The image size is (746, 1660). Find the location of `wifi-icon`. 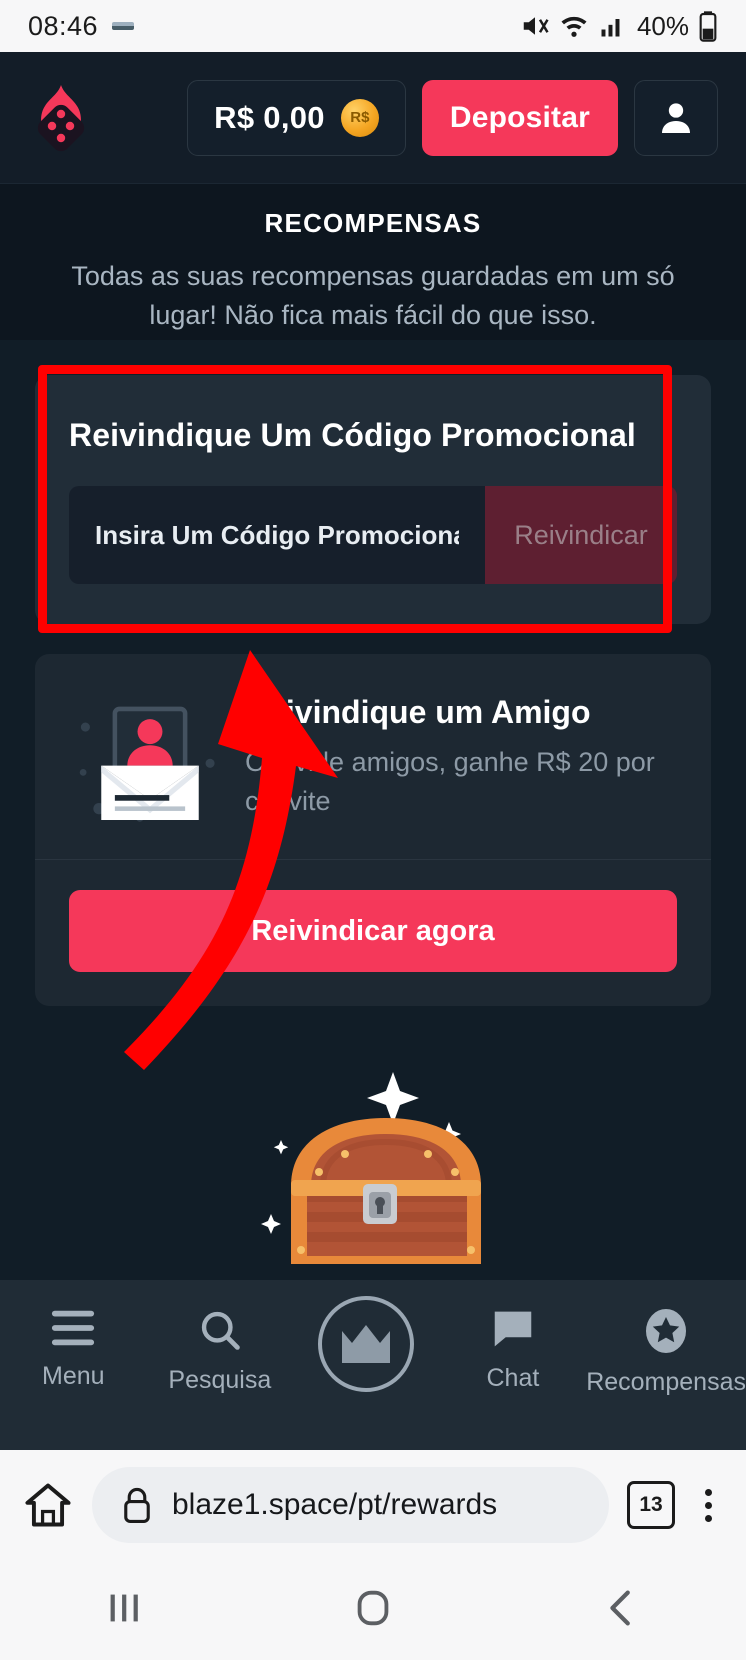

wifi-icon is located at coordinates (574, 26).